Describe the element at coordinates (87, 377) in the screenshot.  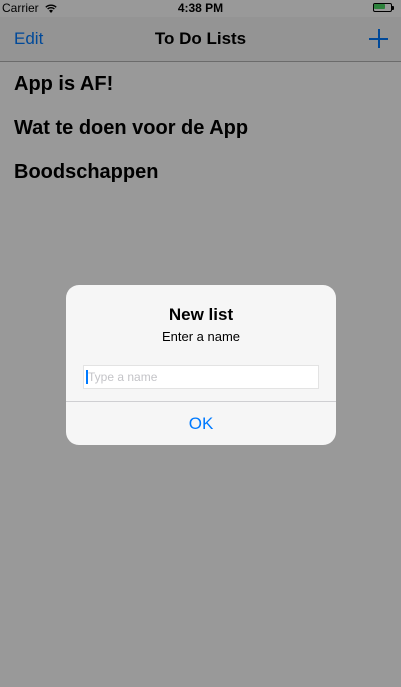
I see `text-cursor` at that location.